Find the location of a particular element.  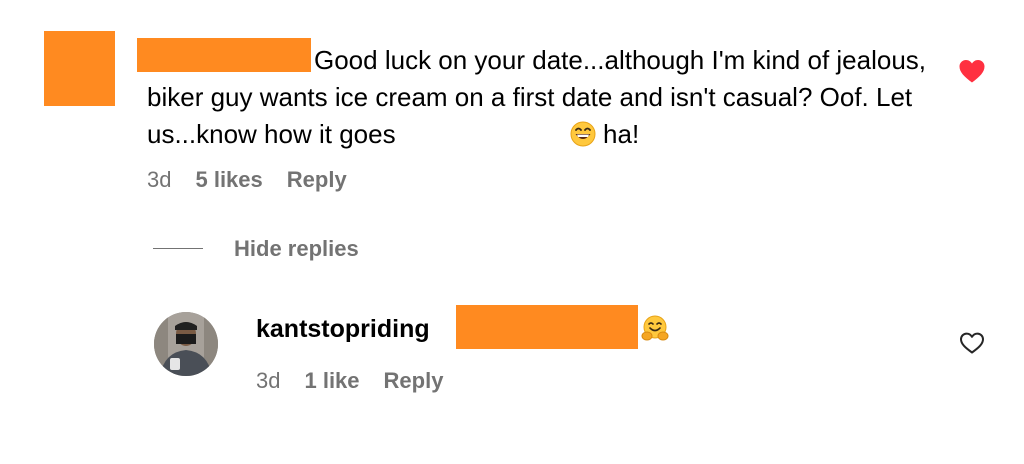

reply-reply-button: Reply is located at coordinates (414, 381).